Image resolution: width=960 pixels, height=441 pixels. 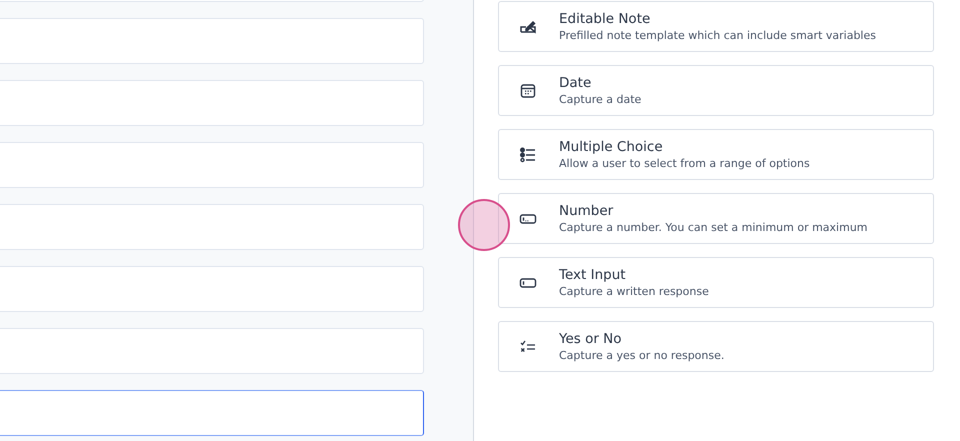 I want to click on field-type-title: Date, so click(x=575, y=83).